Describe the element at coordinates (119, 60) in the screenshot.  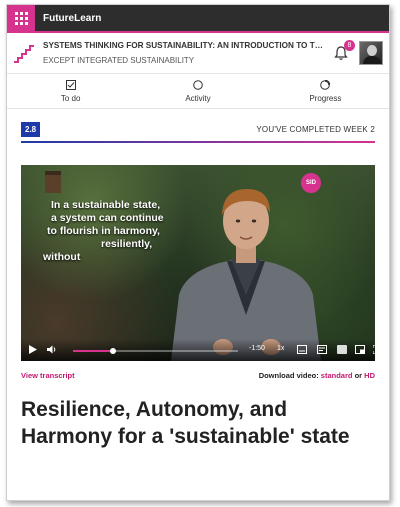
I see `course-subtitle: EXCEPT INTEGRATED SUSTAINABILITY` at that location.